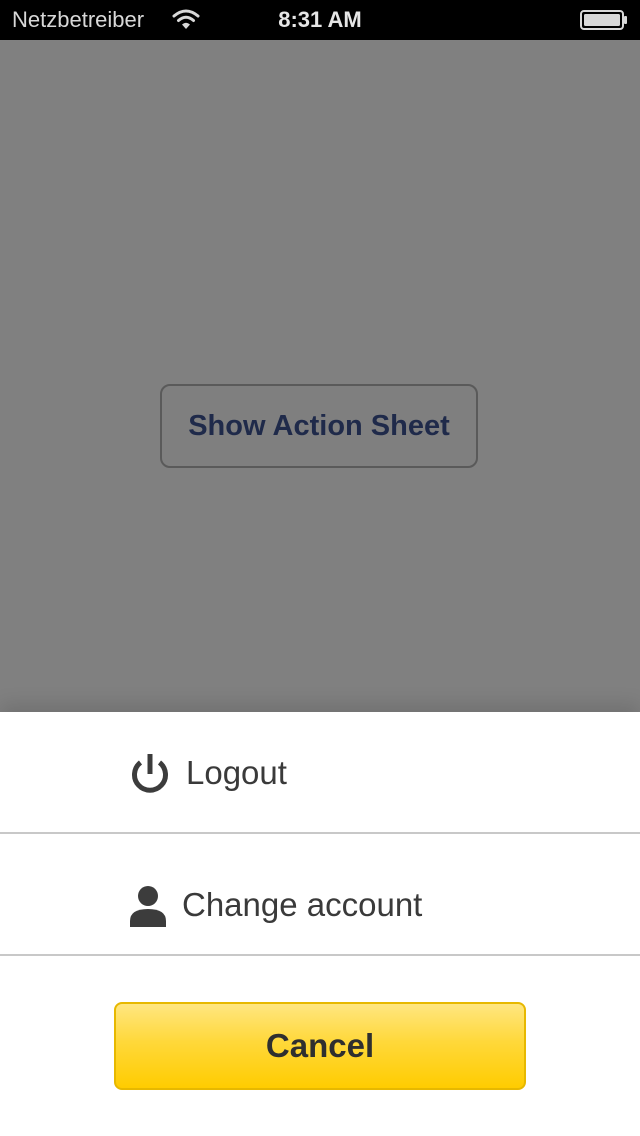 This screenshot has height=1136, width=640. What do you see at coordinates (603, 20) in the screenshot?
I see `battery-icon` at bounding box center [603, 20].